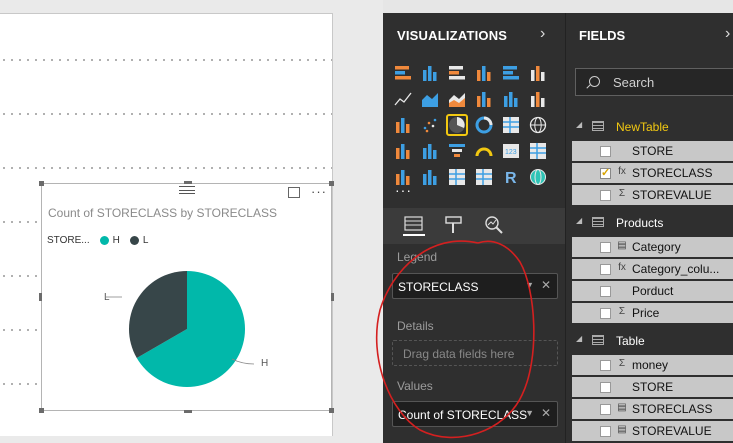  I want to click on tab-fields-icon, so click(414, 225).